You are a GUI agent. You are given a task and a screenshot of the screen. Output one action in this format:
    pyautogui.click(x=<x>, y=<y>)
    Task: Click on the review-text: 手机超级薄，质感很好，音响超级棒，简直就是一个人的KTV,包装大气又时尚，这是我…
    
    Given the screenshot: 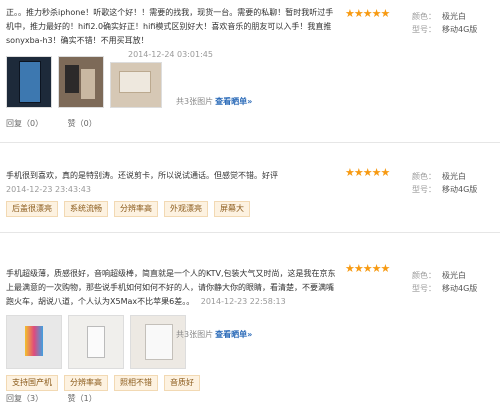 What is the action you would take?
    pyautogui.click(x=171, y=287)
    